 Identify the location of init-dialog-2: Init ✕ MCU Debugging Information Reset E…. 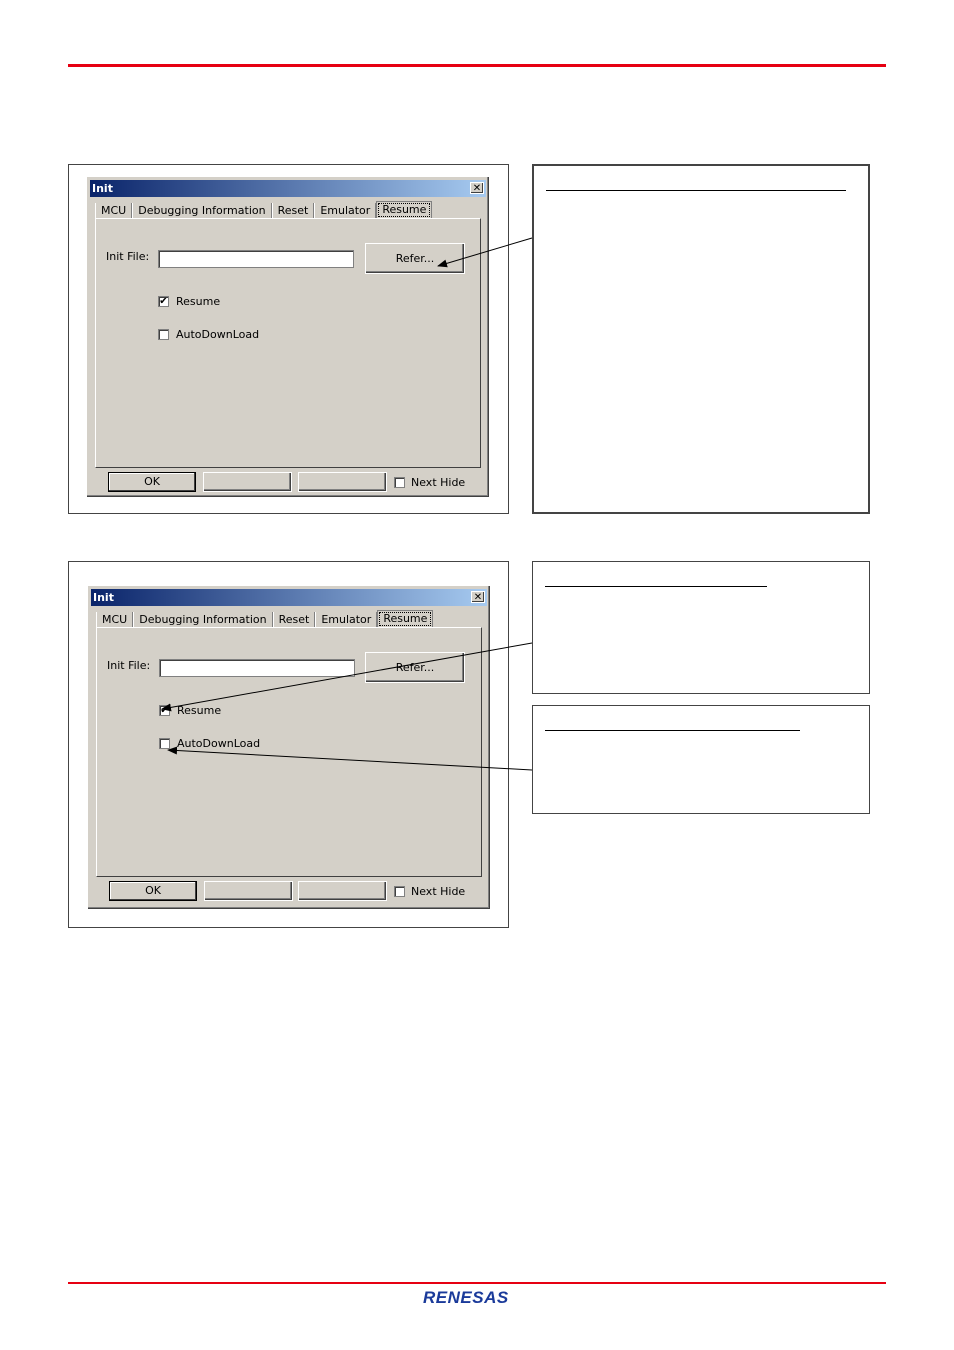
(289, 747).